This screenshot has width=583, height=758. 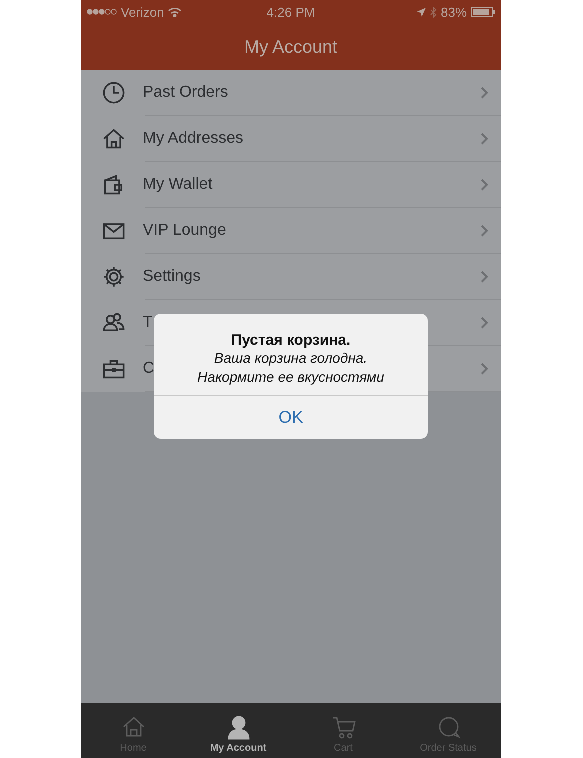 I want to click on screen-title: My Account, so click(x=291, y=47).